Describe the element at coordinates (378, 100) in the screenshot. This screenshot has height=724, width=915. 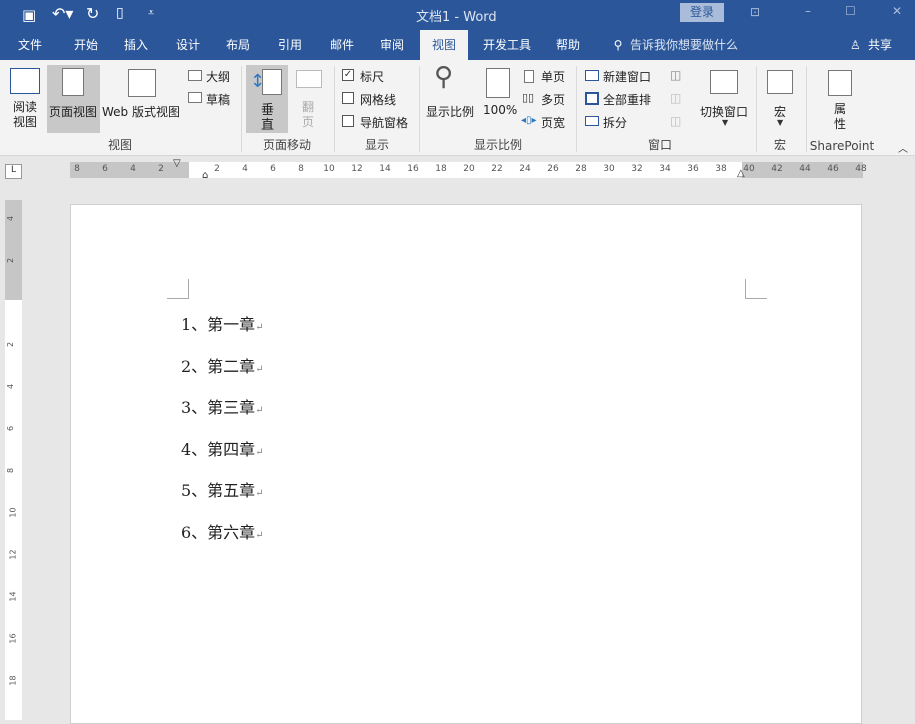
I see `gridlines-label: 网格线` at that location.